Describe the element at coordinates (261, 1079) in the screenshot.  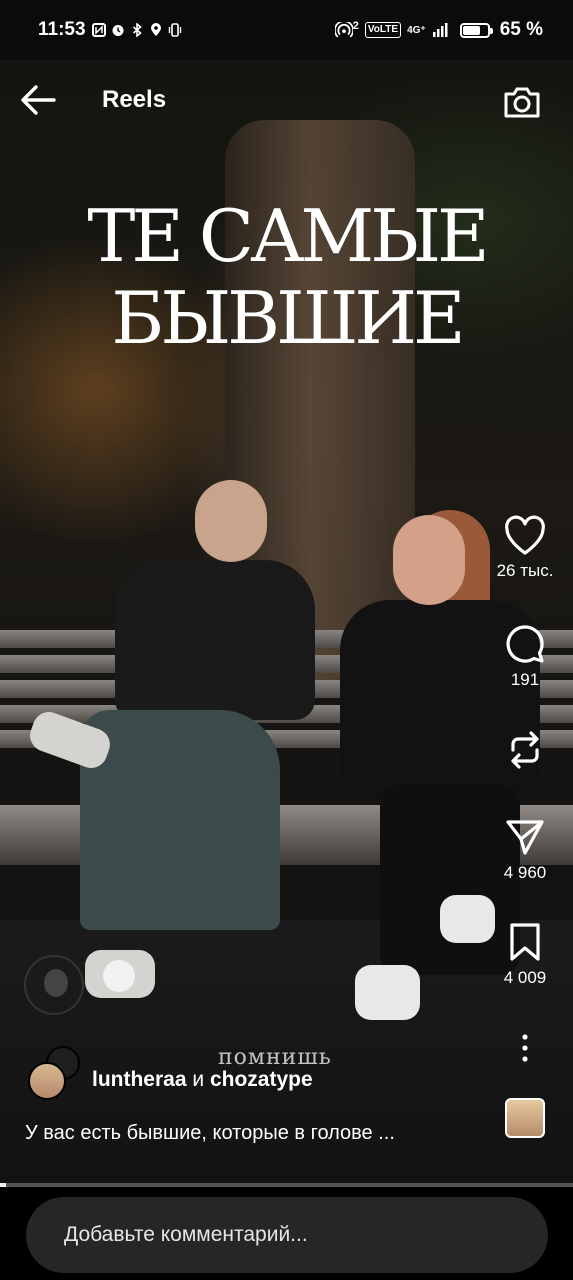
I see `author-2: chozatype` at that location.